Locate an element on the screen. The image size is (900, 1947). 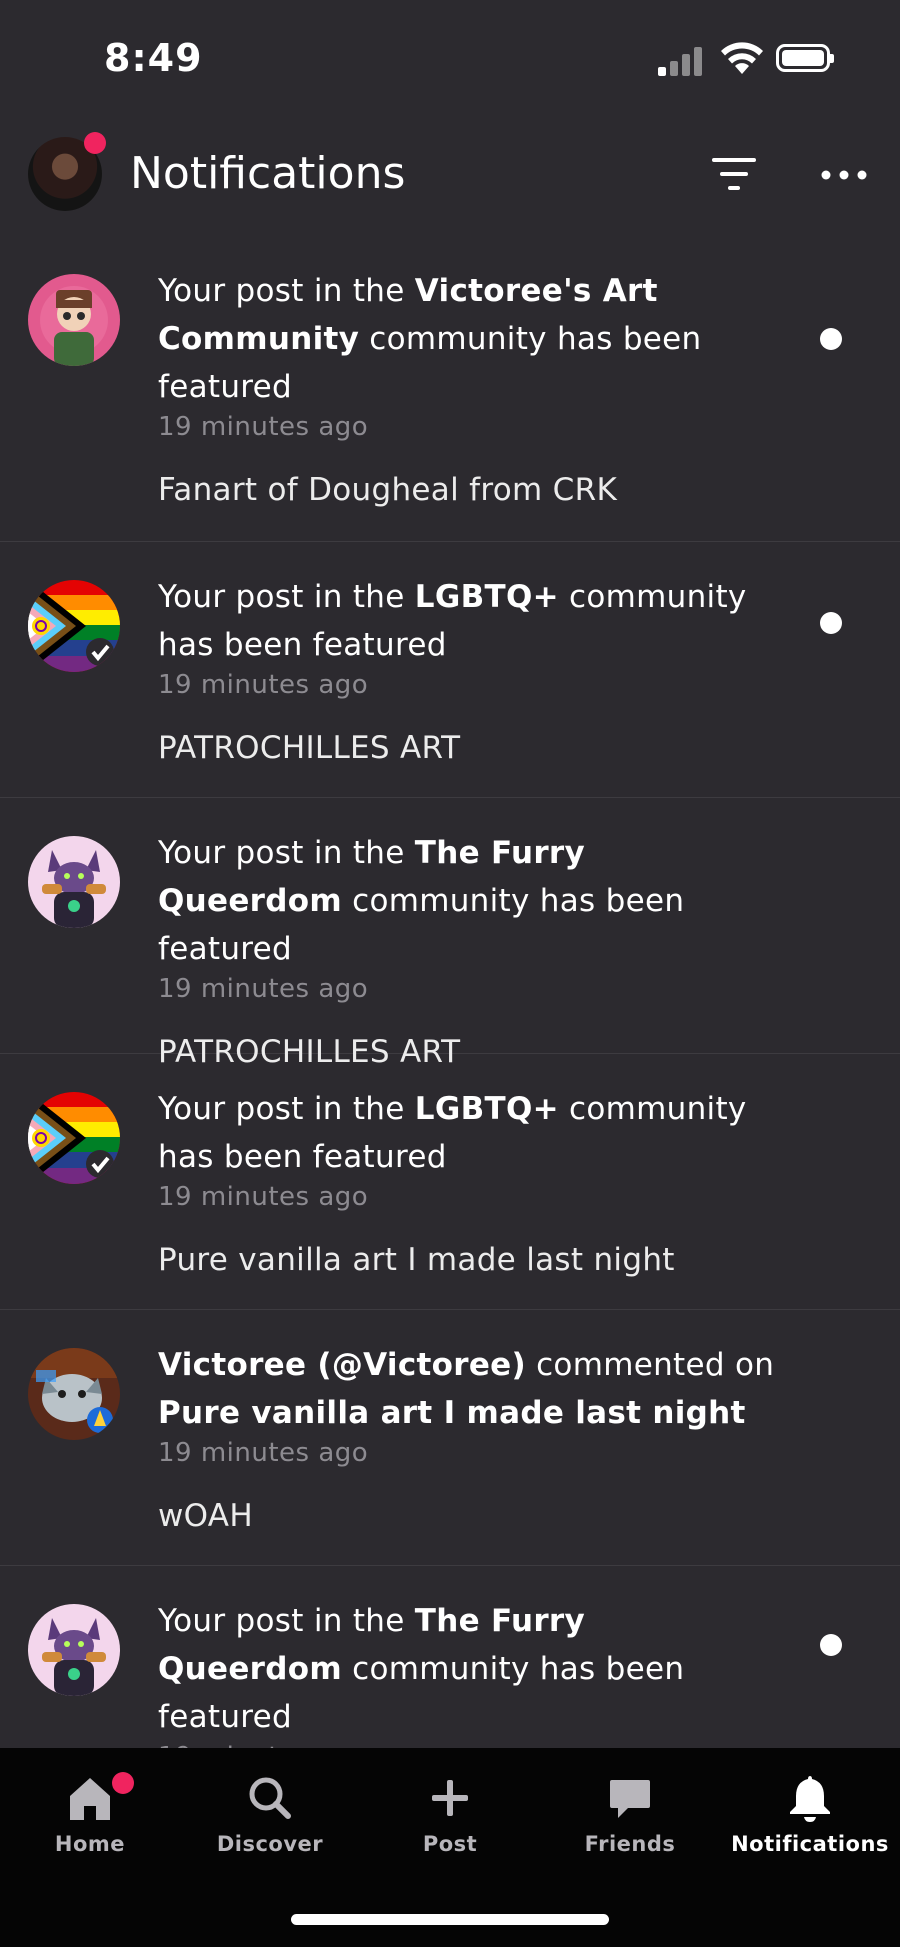
header: Notifications is located at coordinates (450, 175).